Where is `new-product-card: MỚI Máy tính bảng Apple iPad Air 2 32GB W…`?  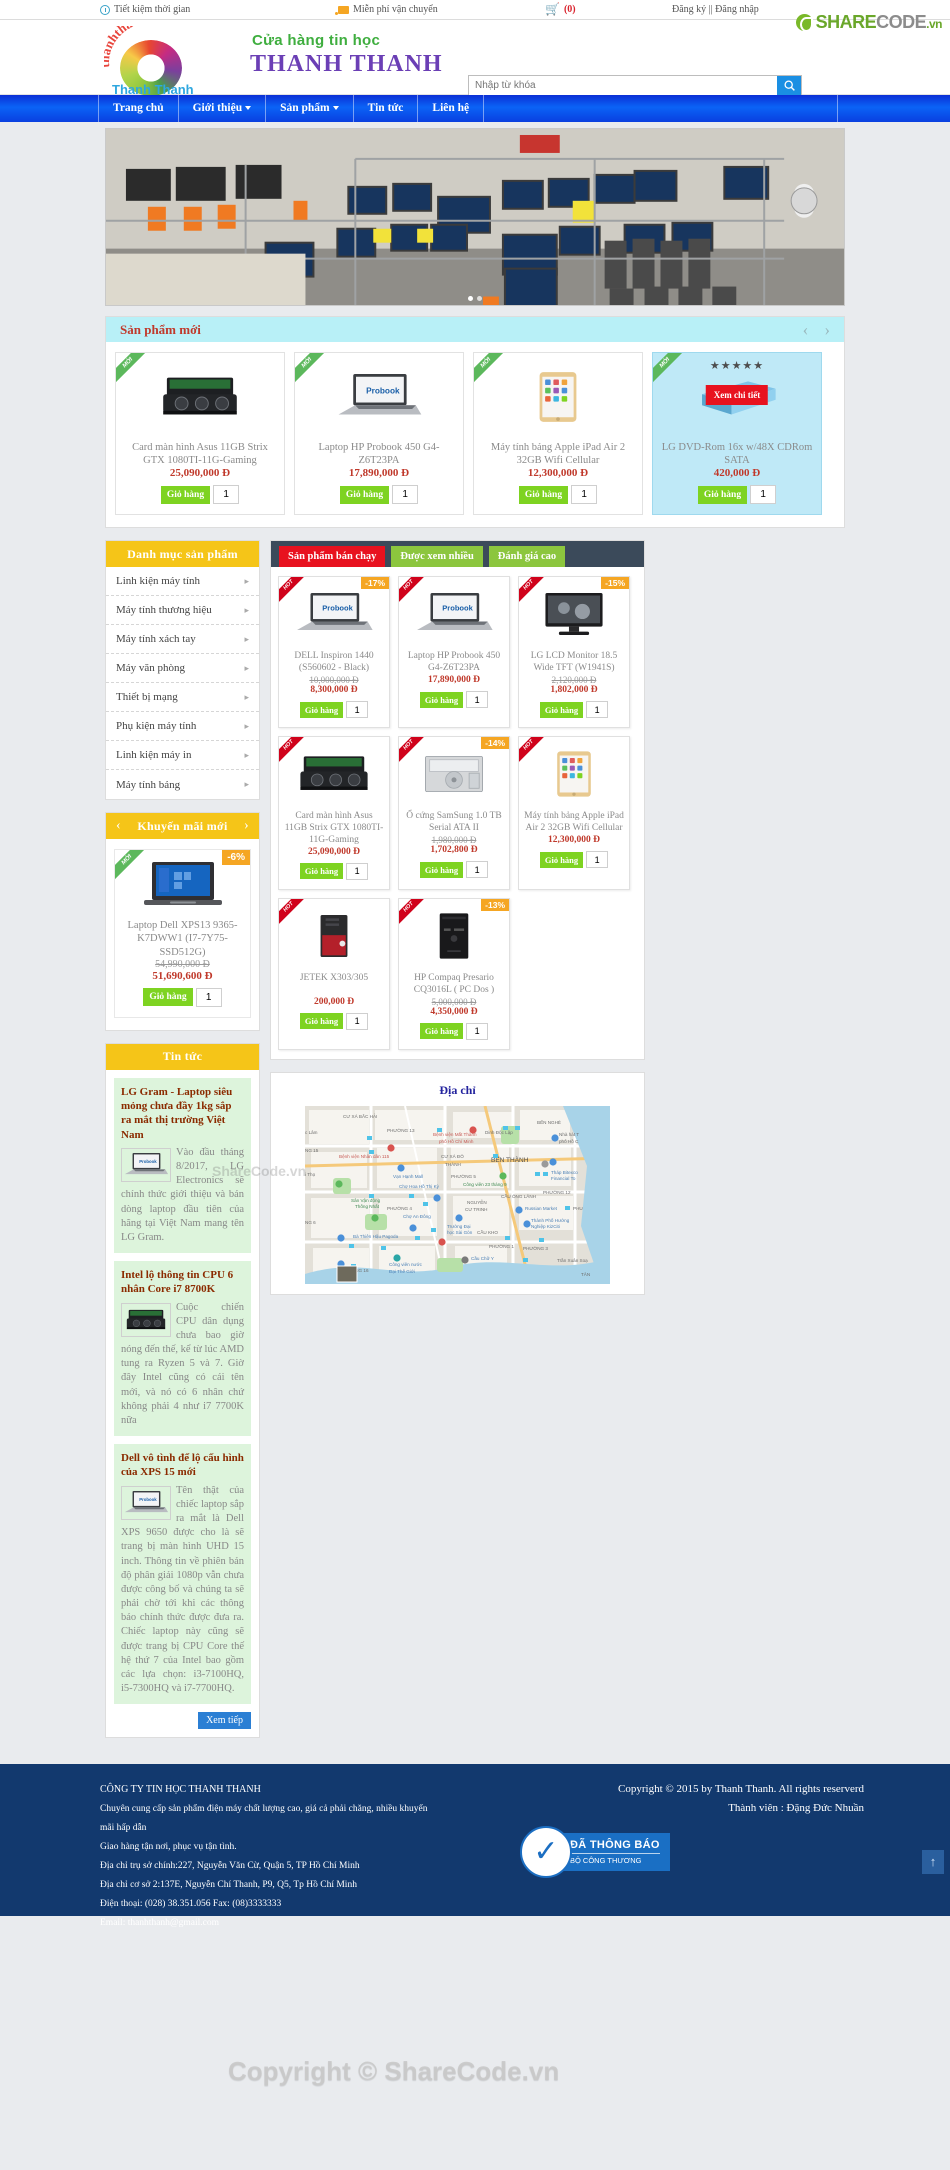
new-product-card: MỚI Máy tính bảng Apple iPad Air 2 32GB W… is located at coordinates (558, 434).